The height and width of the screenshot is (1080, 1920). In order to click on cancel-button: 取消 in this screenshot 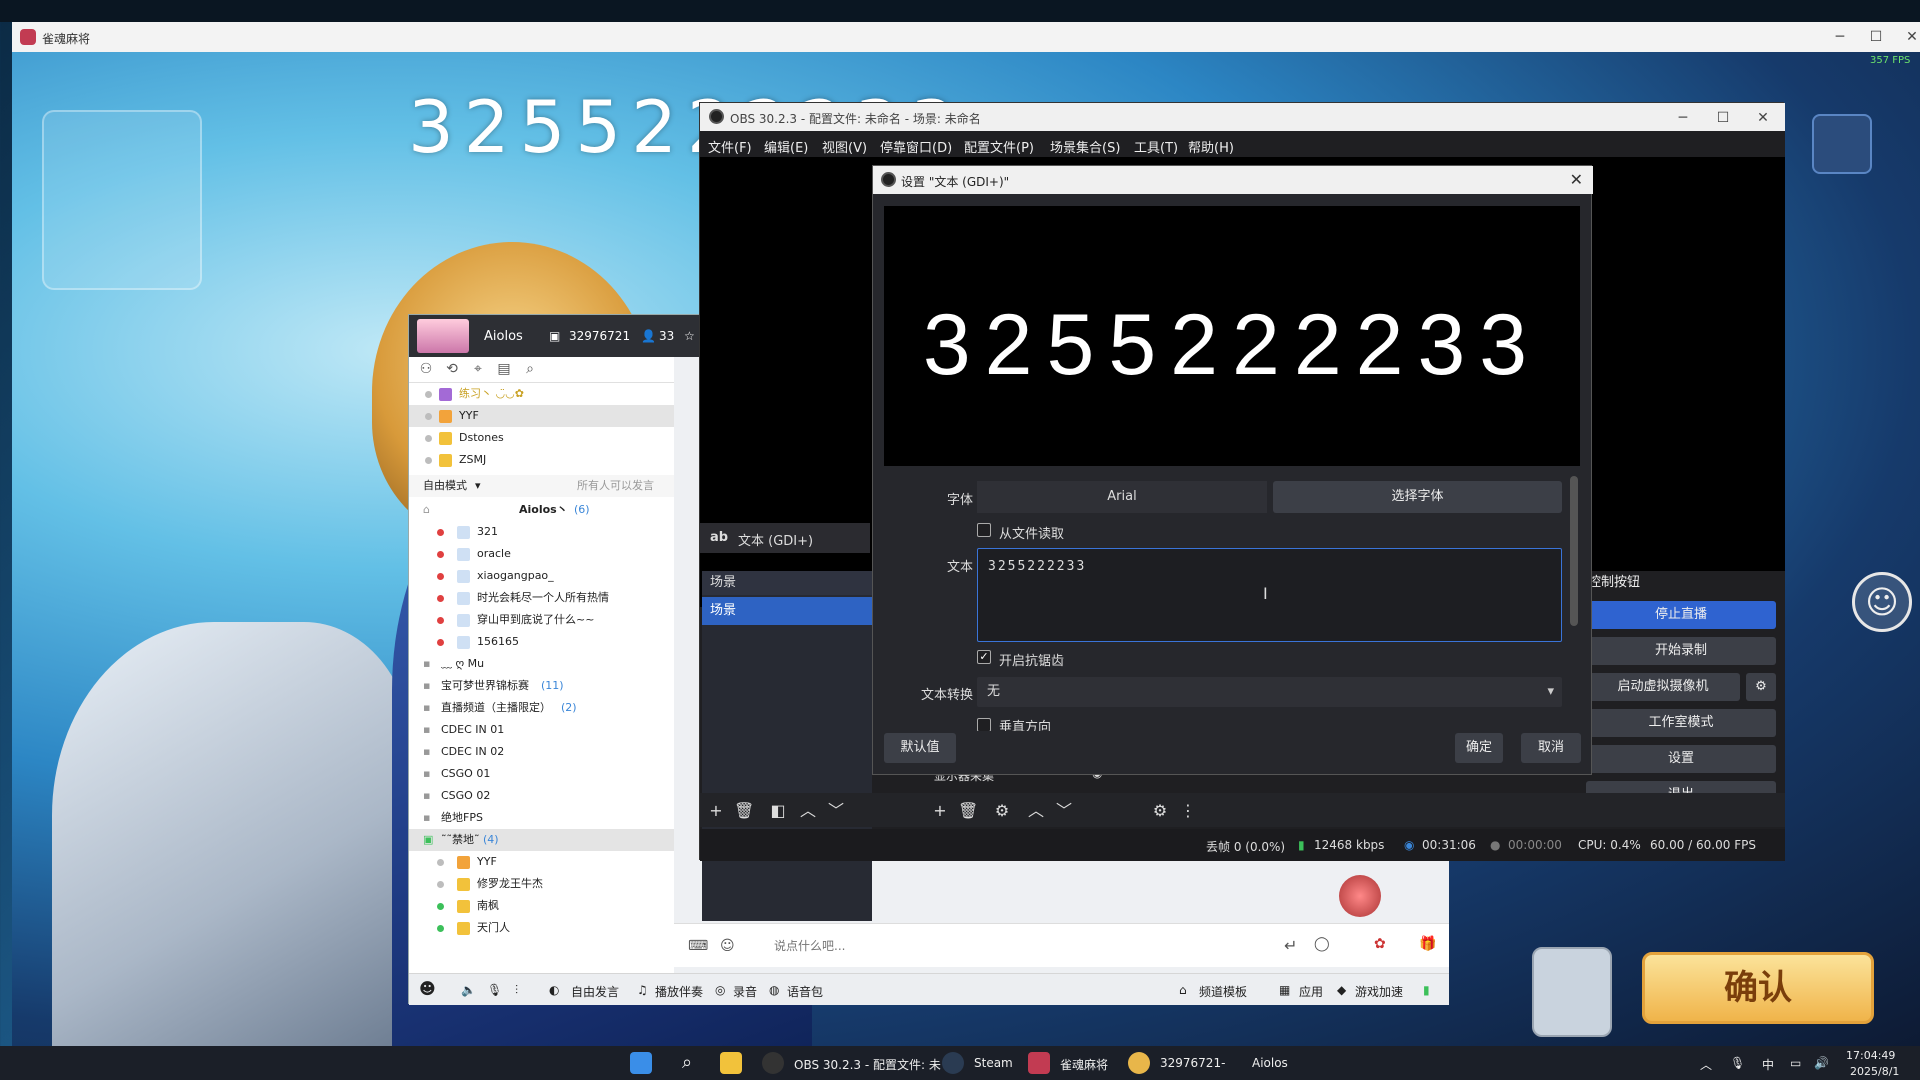, I will do `click(1551, 748)`.